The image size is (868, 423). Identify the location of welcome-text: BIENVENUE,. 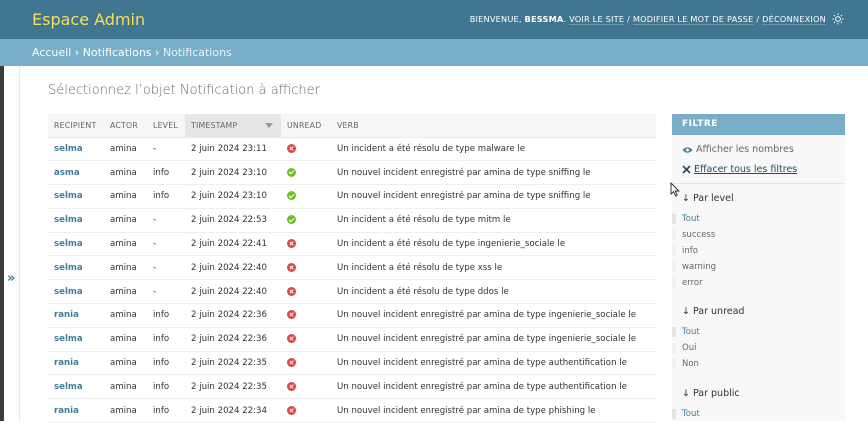
(495, 19).